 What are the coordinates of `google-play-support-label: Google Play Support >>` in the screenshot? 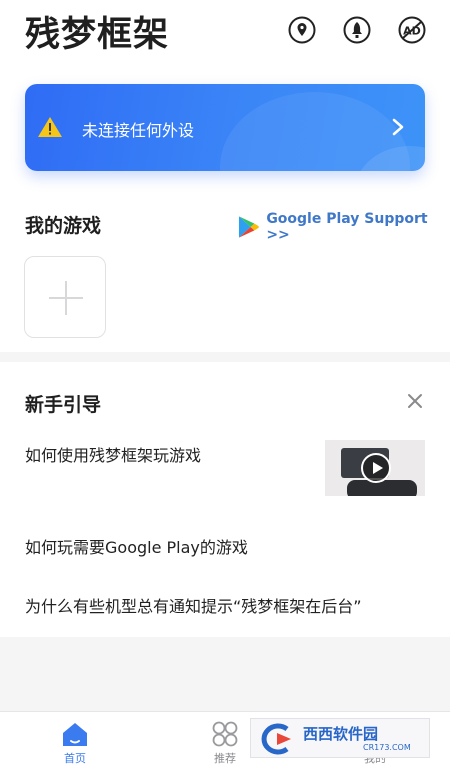 It's located at (347, 227).